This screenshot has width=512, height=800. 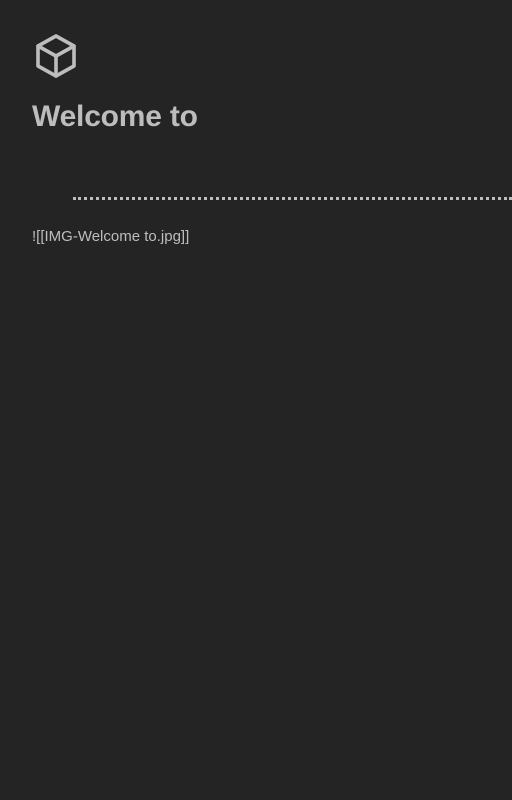 I want to click on image-embed-link: ![[IMG-Welcome to.jpg]], so click(x=110, y=236).